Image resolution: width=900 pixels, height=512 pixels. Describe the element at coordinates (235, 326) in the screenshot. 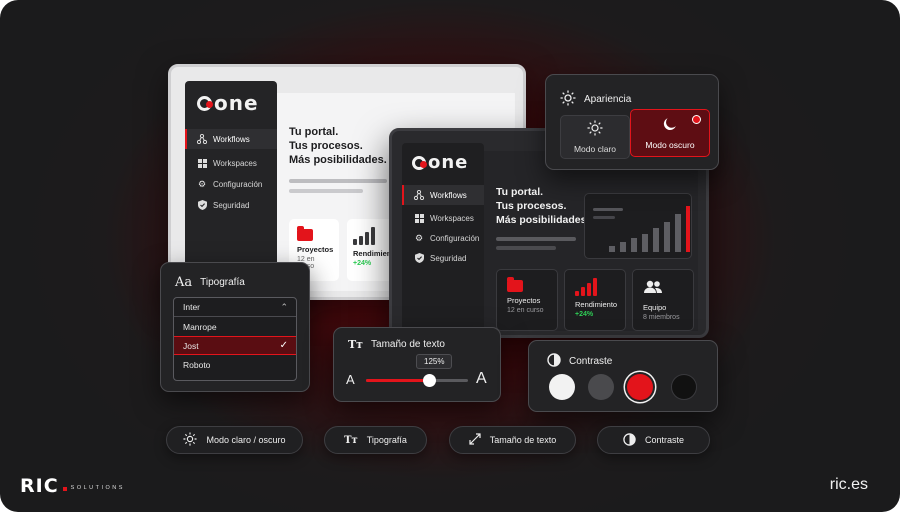

I see `font-option-manrope: Manrope` at that location.